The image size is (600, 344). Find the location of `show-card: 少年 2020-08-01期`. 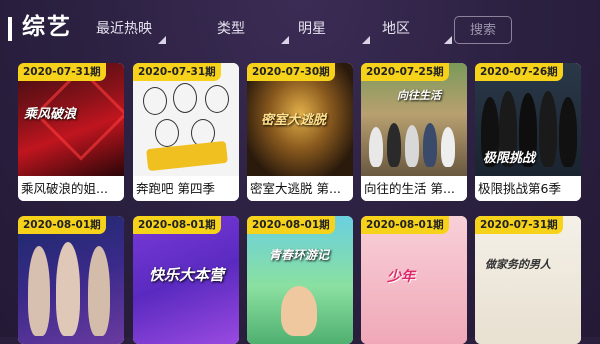

show-card: 少年 2020-08-01期 is located at coordinates (414, 280).